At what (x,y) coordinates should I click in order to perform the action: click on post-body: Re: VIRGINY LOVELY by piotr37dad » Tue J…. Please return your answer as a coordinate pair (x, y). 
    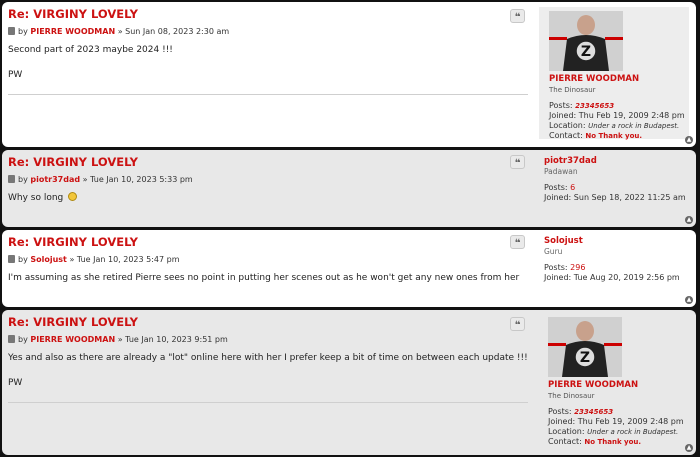
    Looking at the image, I should click on (270, 179).